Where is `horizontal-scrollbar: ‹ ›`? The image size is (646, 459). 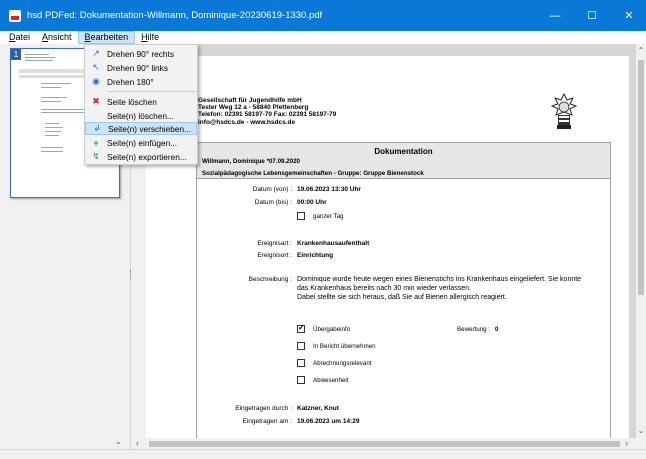 horizontal-scrollbar: ‹ › is located at coordinates (384, 443).